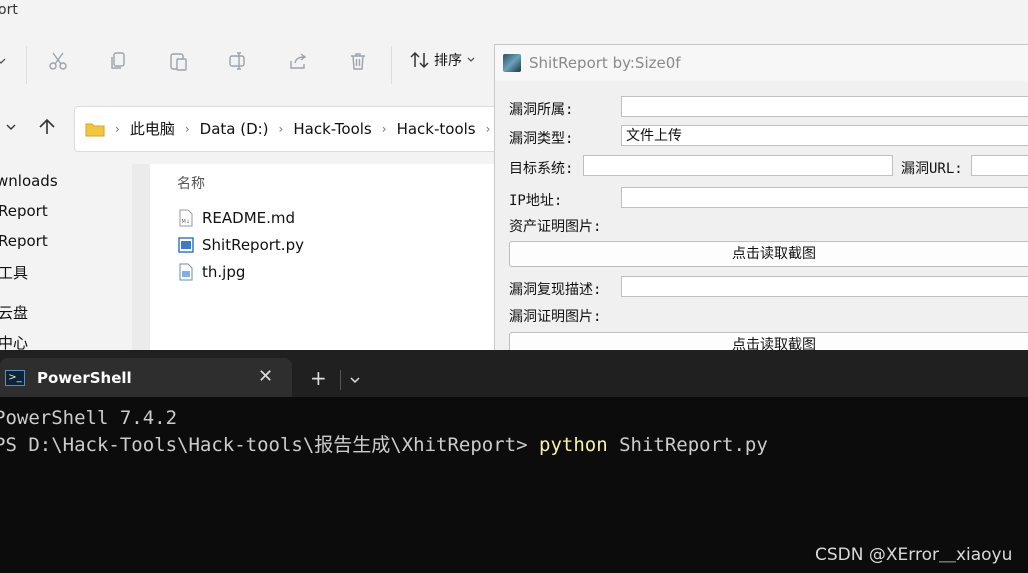 Image resolution: width=1028 pixels, height=573 pixels. I want to click on svg-text: M↓, so click(186, 222).